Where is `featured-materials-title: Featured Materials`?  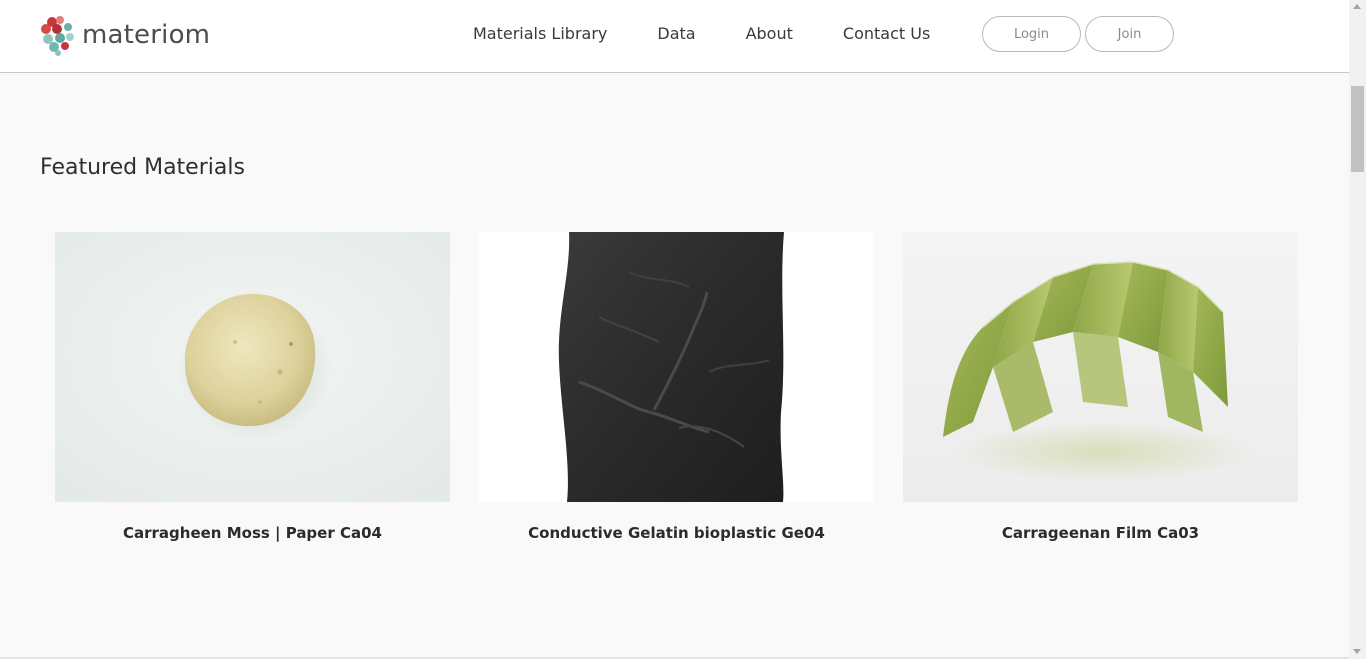
featured-materials-title: Featured Materials is located at coordinates (142, 167).